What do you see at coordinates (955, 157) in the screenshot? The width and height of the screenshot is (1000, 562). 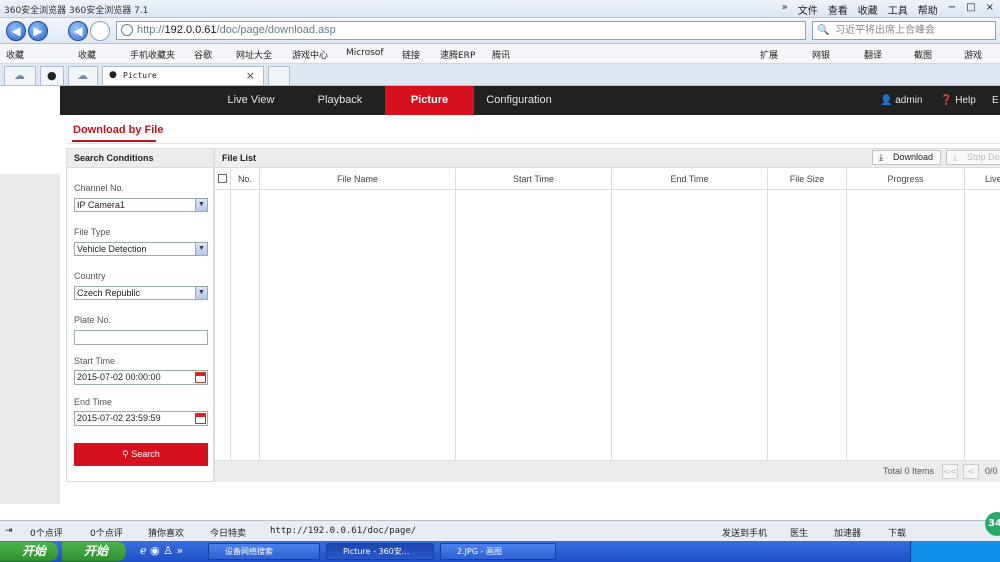 I see `stop-download-icon: ⤓` at bounding box center [955, 157].